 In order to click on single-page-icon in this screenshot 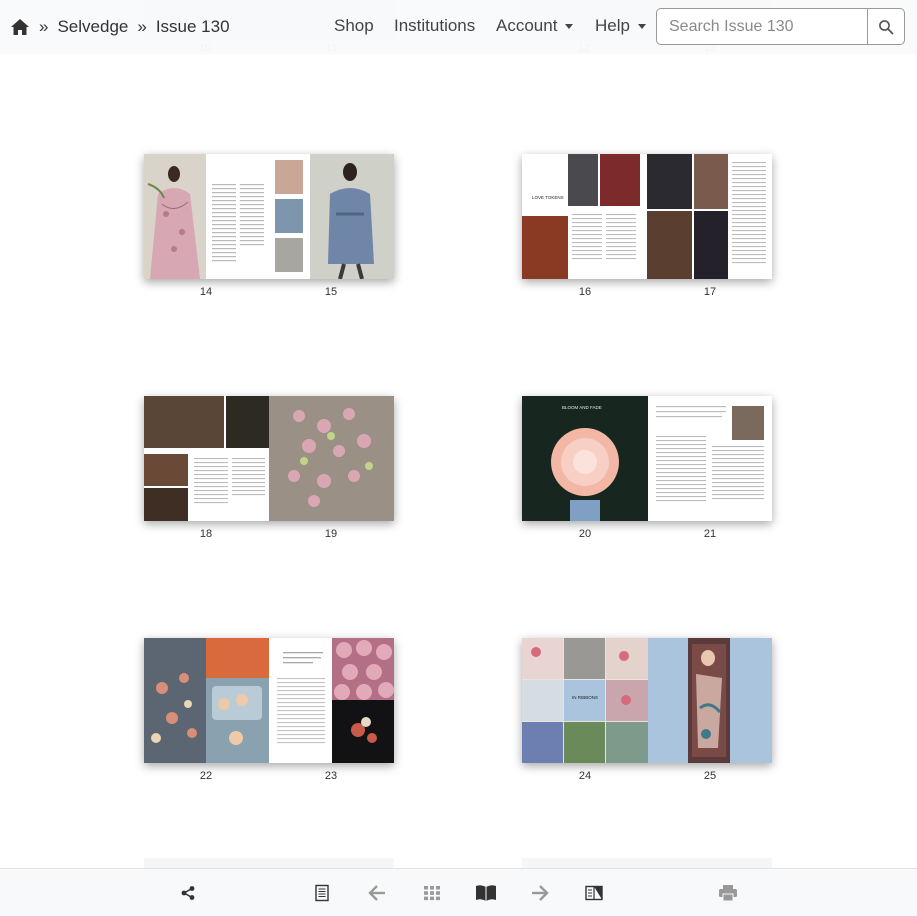, I will do `click(322, 893)`.